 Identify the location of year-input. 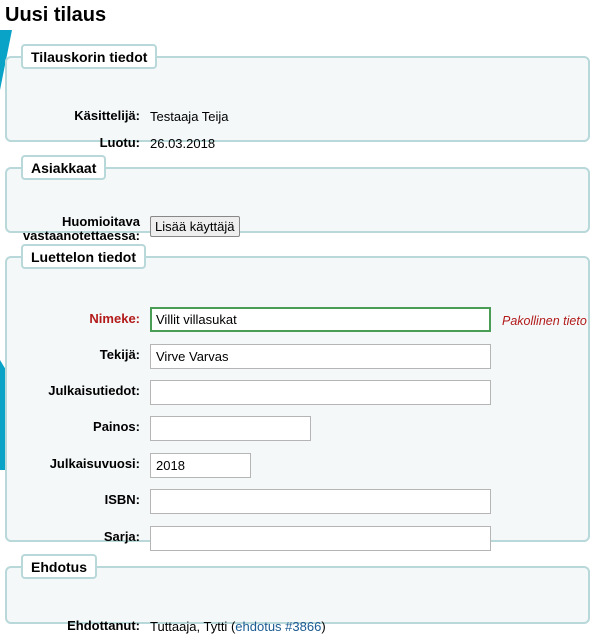
(200, 465).